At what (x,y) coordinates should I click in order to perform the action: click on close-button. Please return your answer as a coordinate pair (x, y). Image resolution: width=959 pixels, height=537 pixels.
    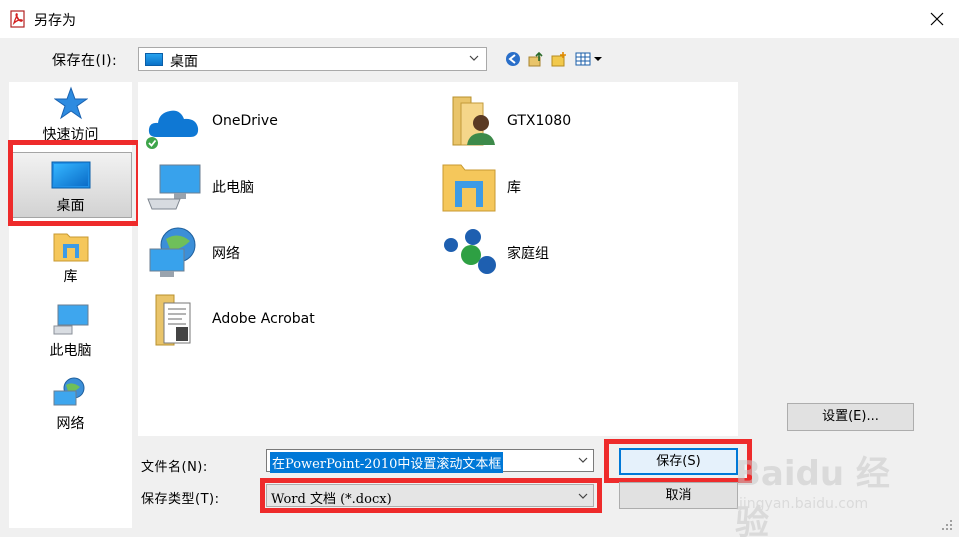
    Looking at the image, I should click on (937, 19).